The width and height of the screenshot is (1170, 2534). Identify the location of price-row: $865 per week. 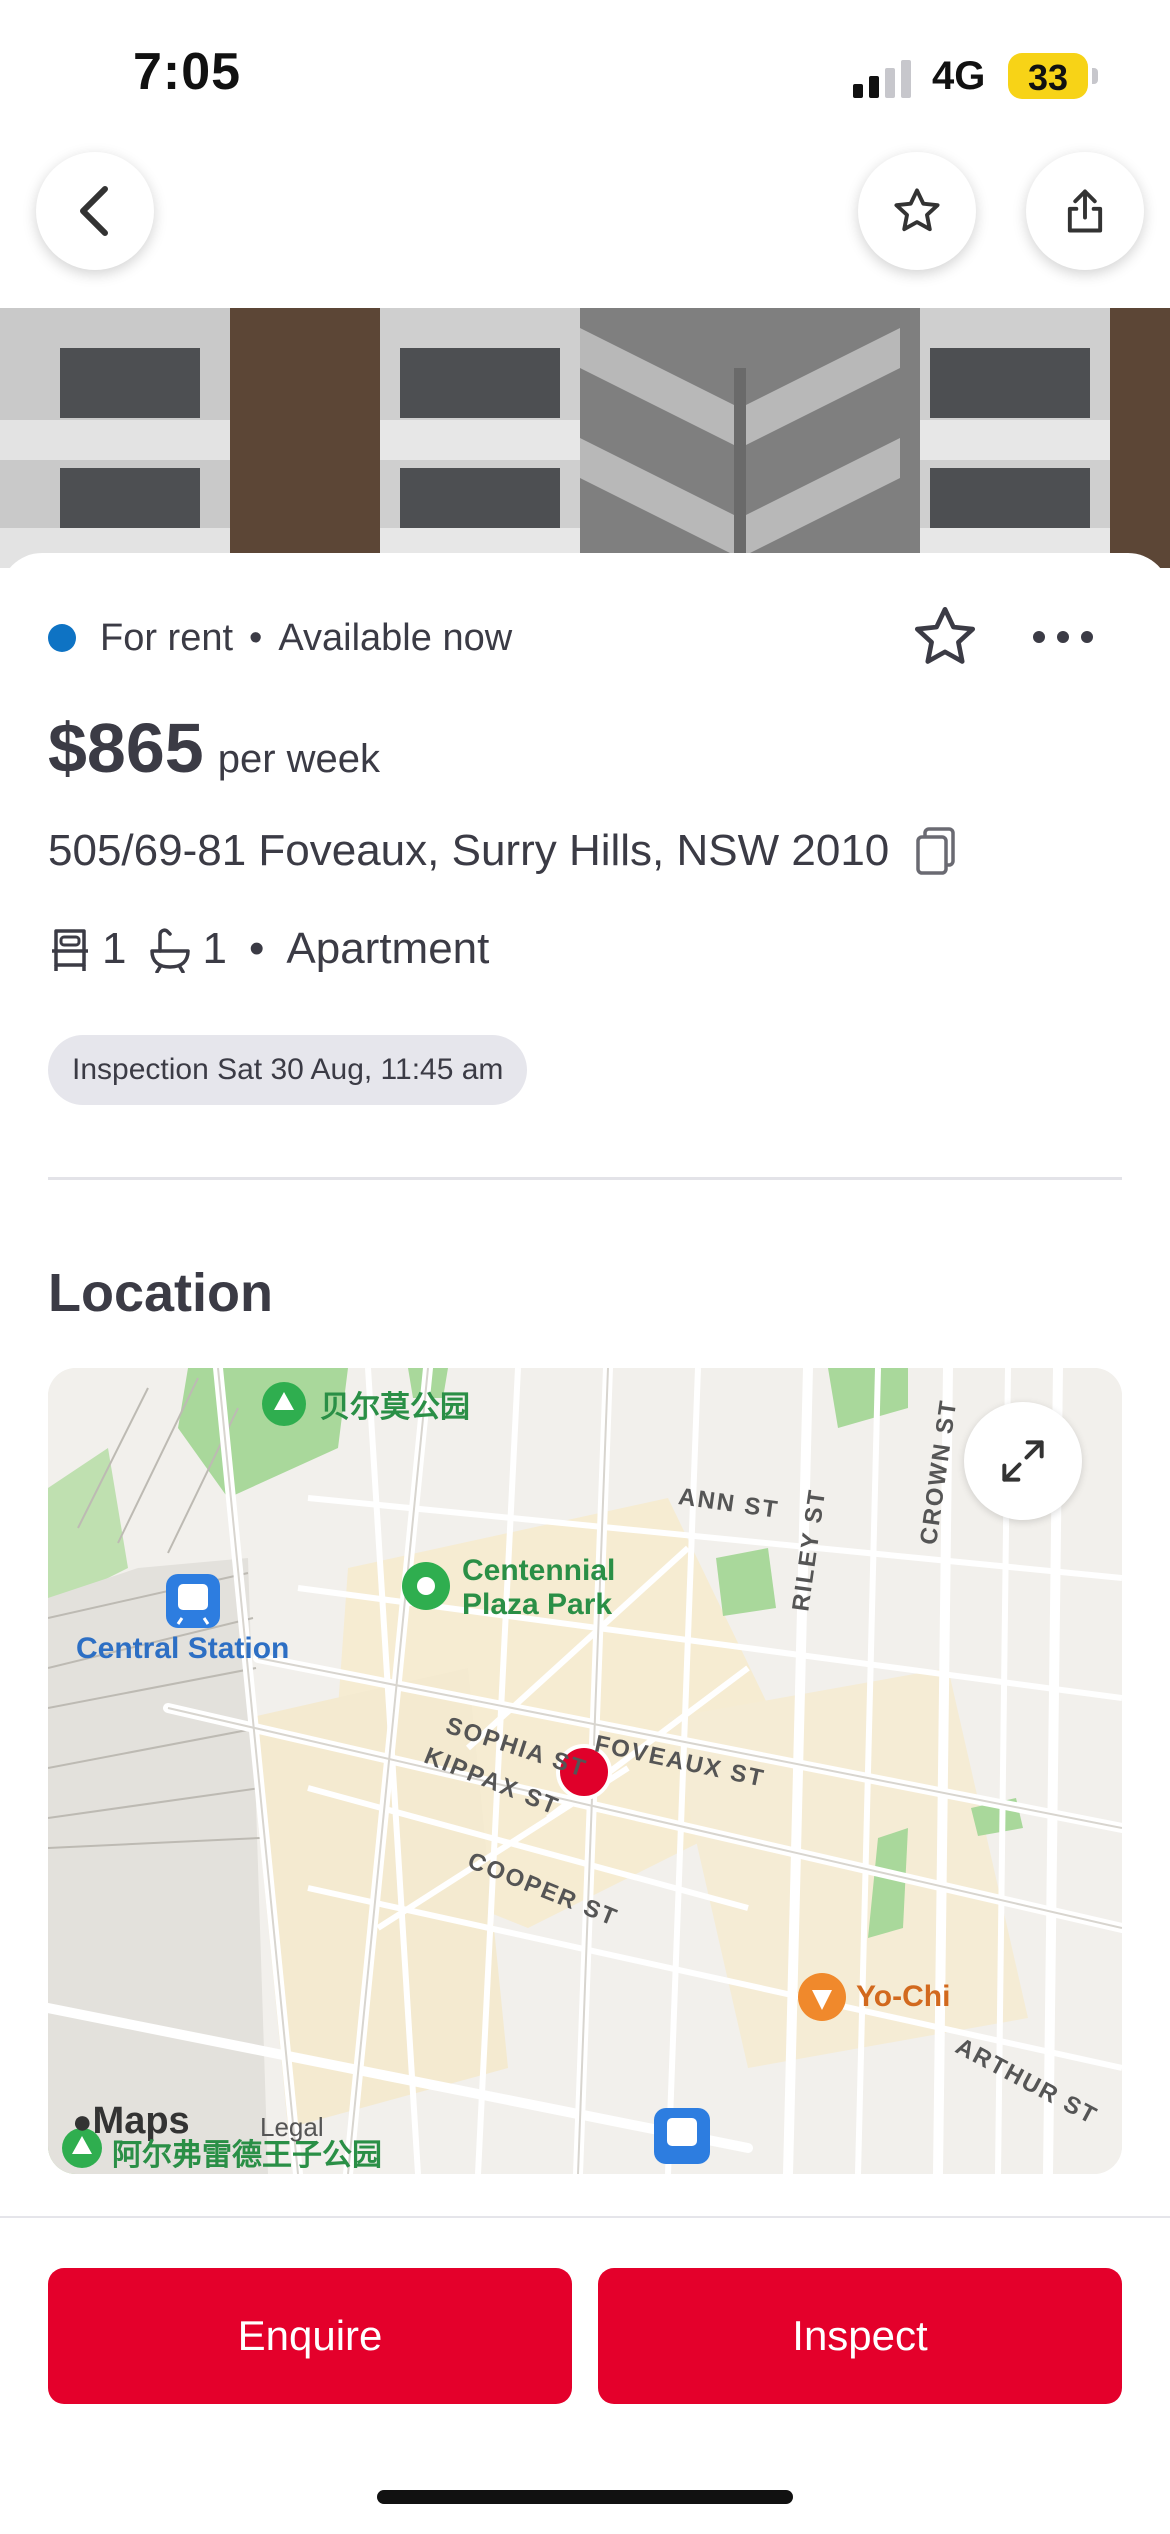
(214, 748).